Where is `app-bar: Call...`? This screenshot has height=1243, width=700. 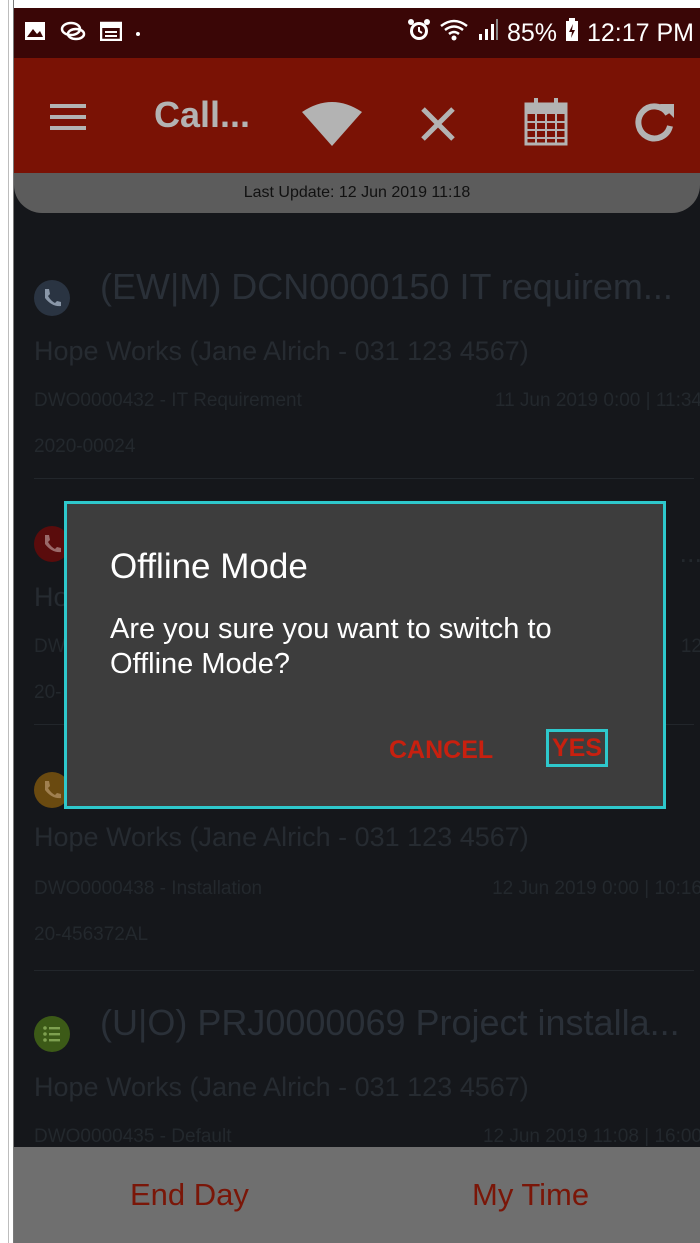 app-bar: Call... is located at coordinates (357, 115).